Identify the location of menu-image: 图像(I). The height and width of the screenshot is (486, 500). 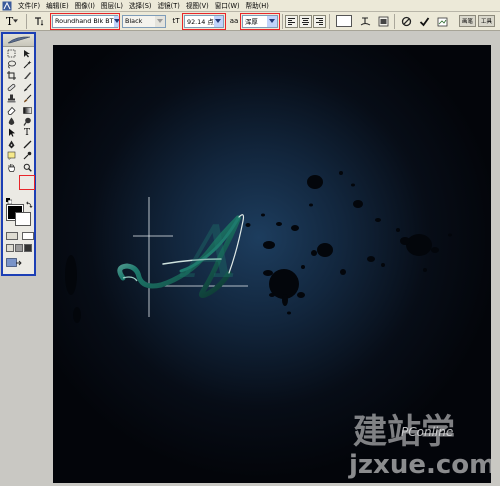
(85, 6).